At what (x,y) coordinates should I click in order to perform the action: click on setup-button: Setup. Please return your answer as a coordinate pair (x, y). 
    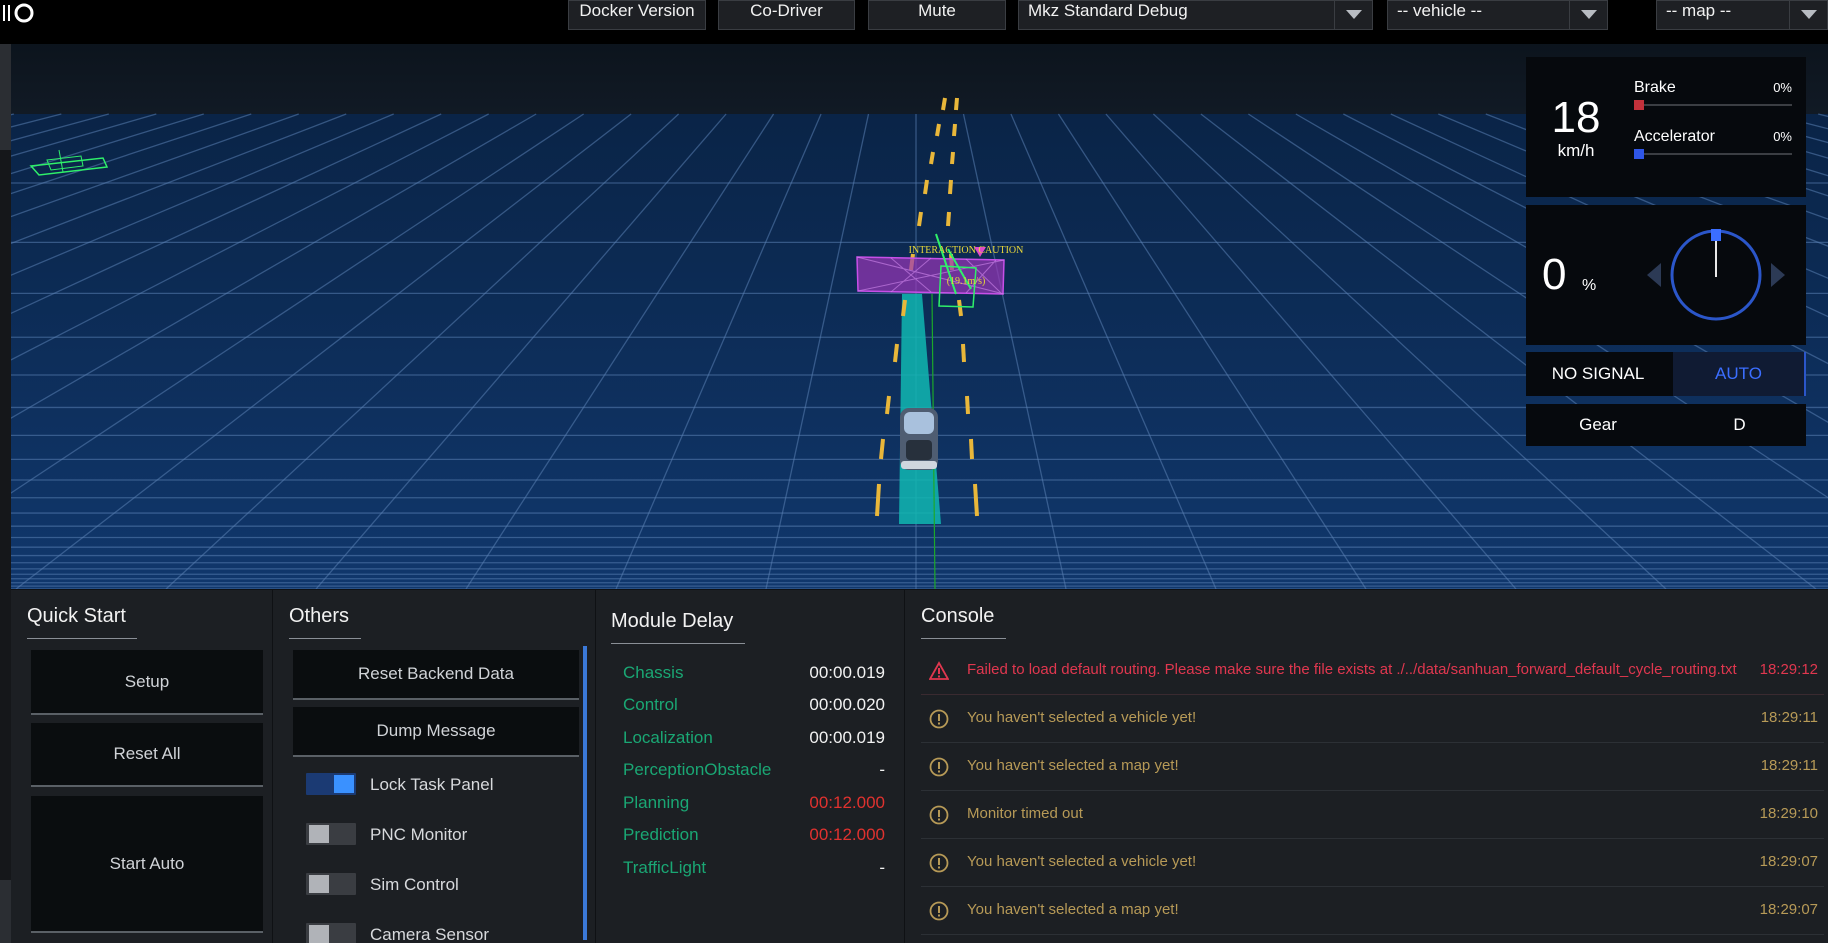
    Looking at the image, I should click on (147, 682).